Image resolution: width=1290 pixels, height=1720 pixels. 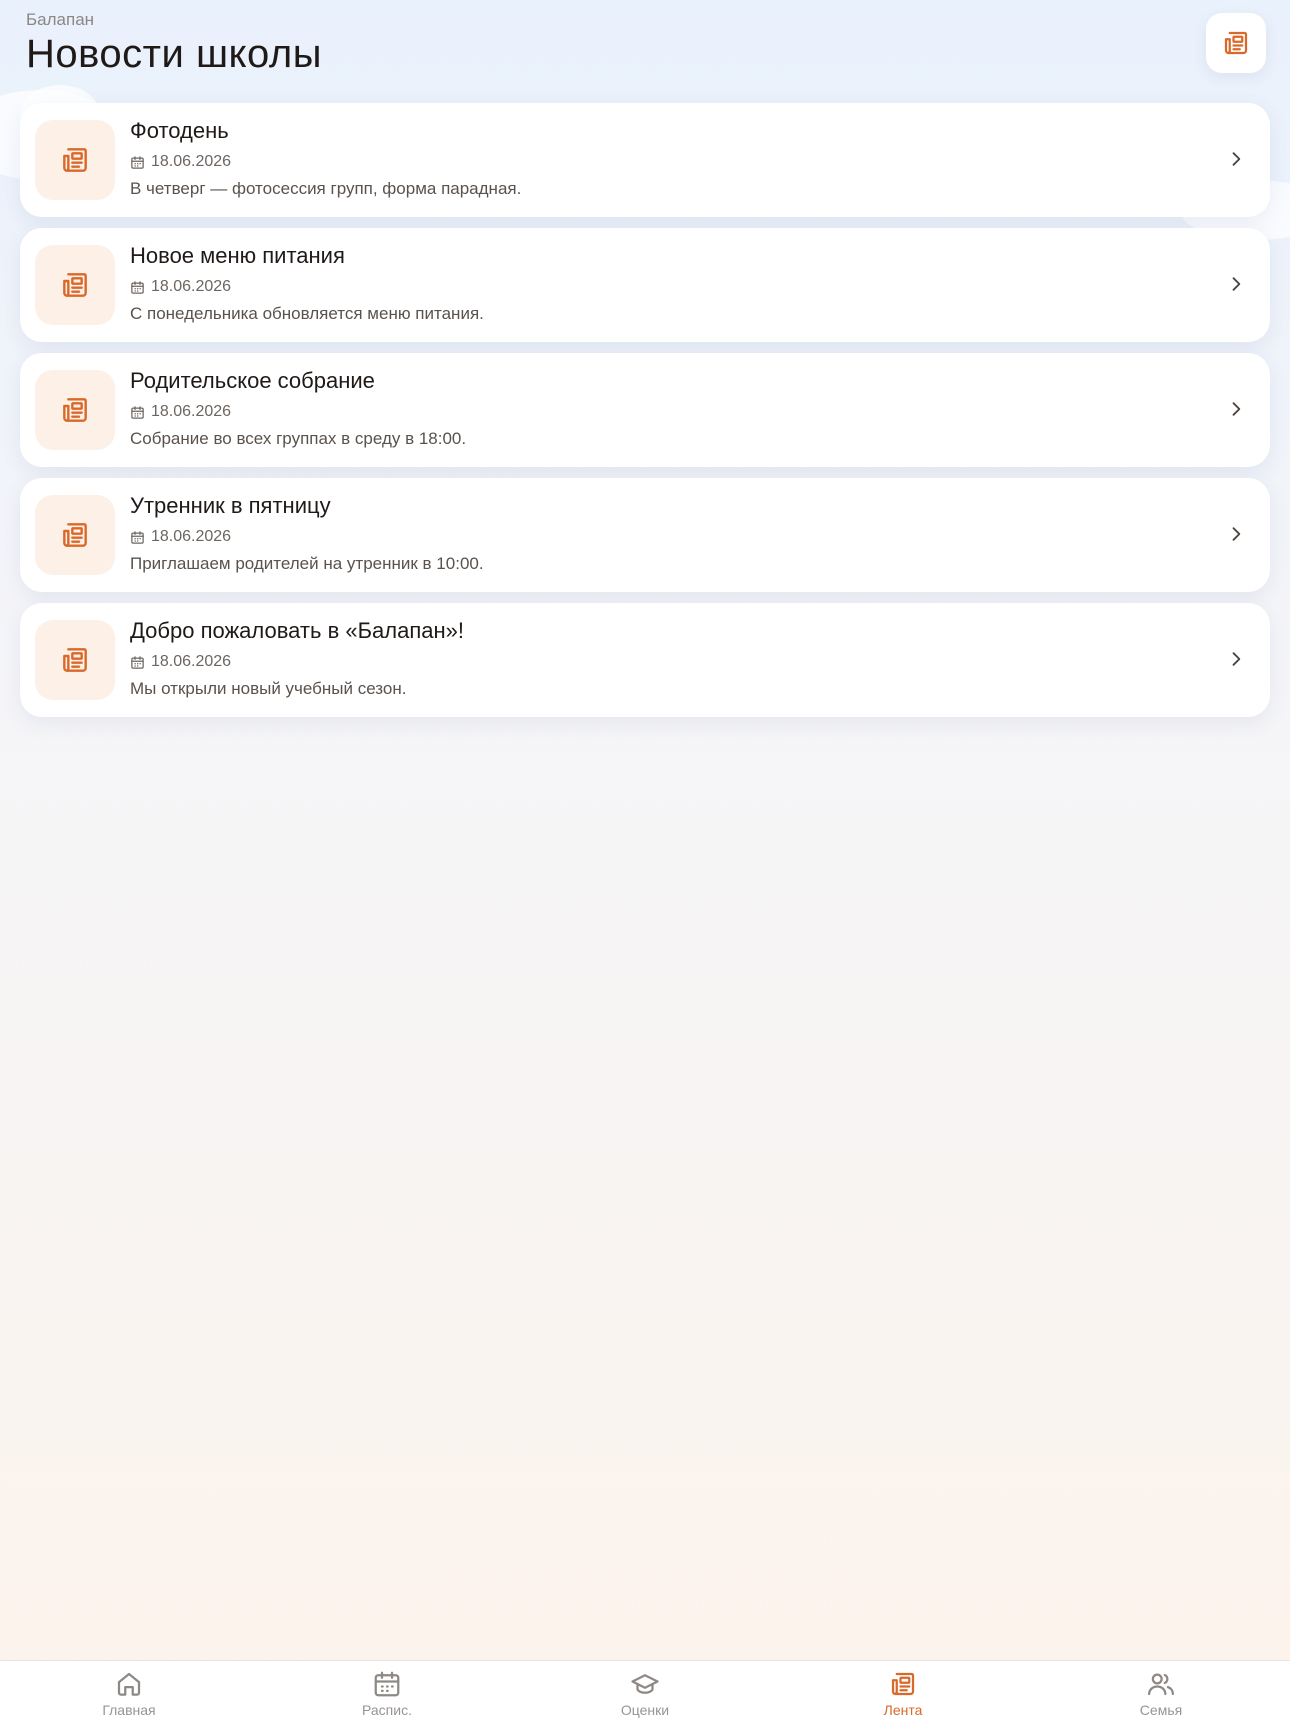 What do you see at coordinates (60, 19) in the screenshot?
I see `app-name: Балапан` at bounding box center [60, 19].